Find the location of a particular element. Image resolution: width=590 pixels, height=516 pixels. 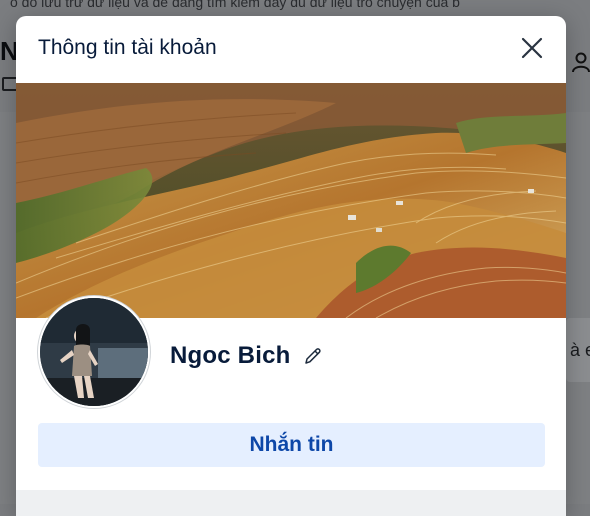

pencil-icon is located at coordinates (313, 356).